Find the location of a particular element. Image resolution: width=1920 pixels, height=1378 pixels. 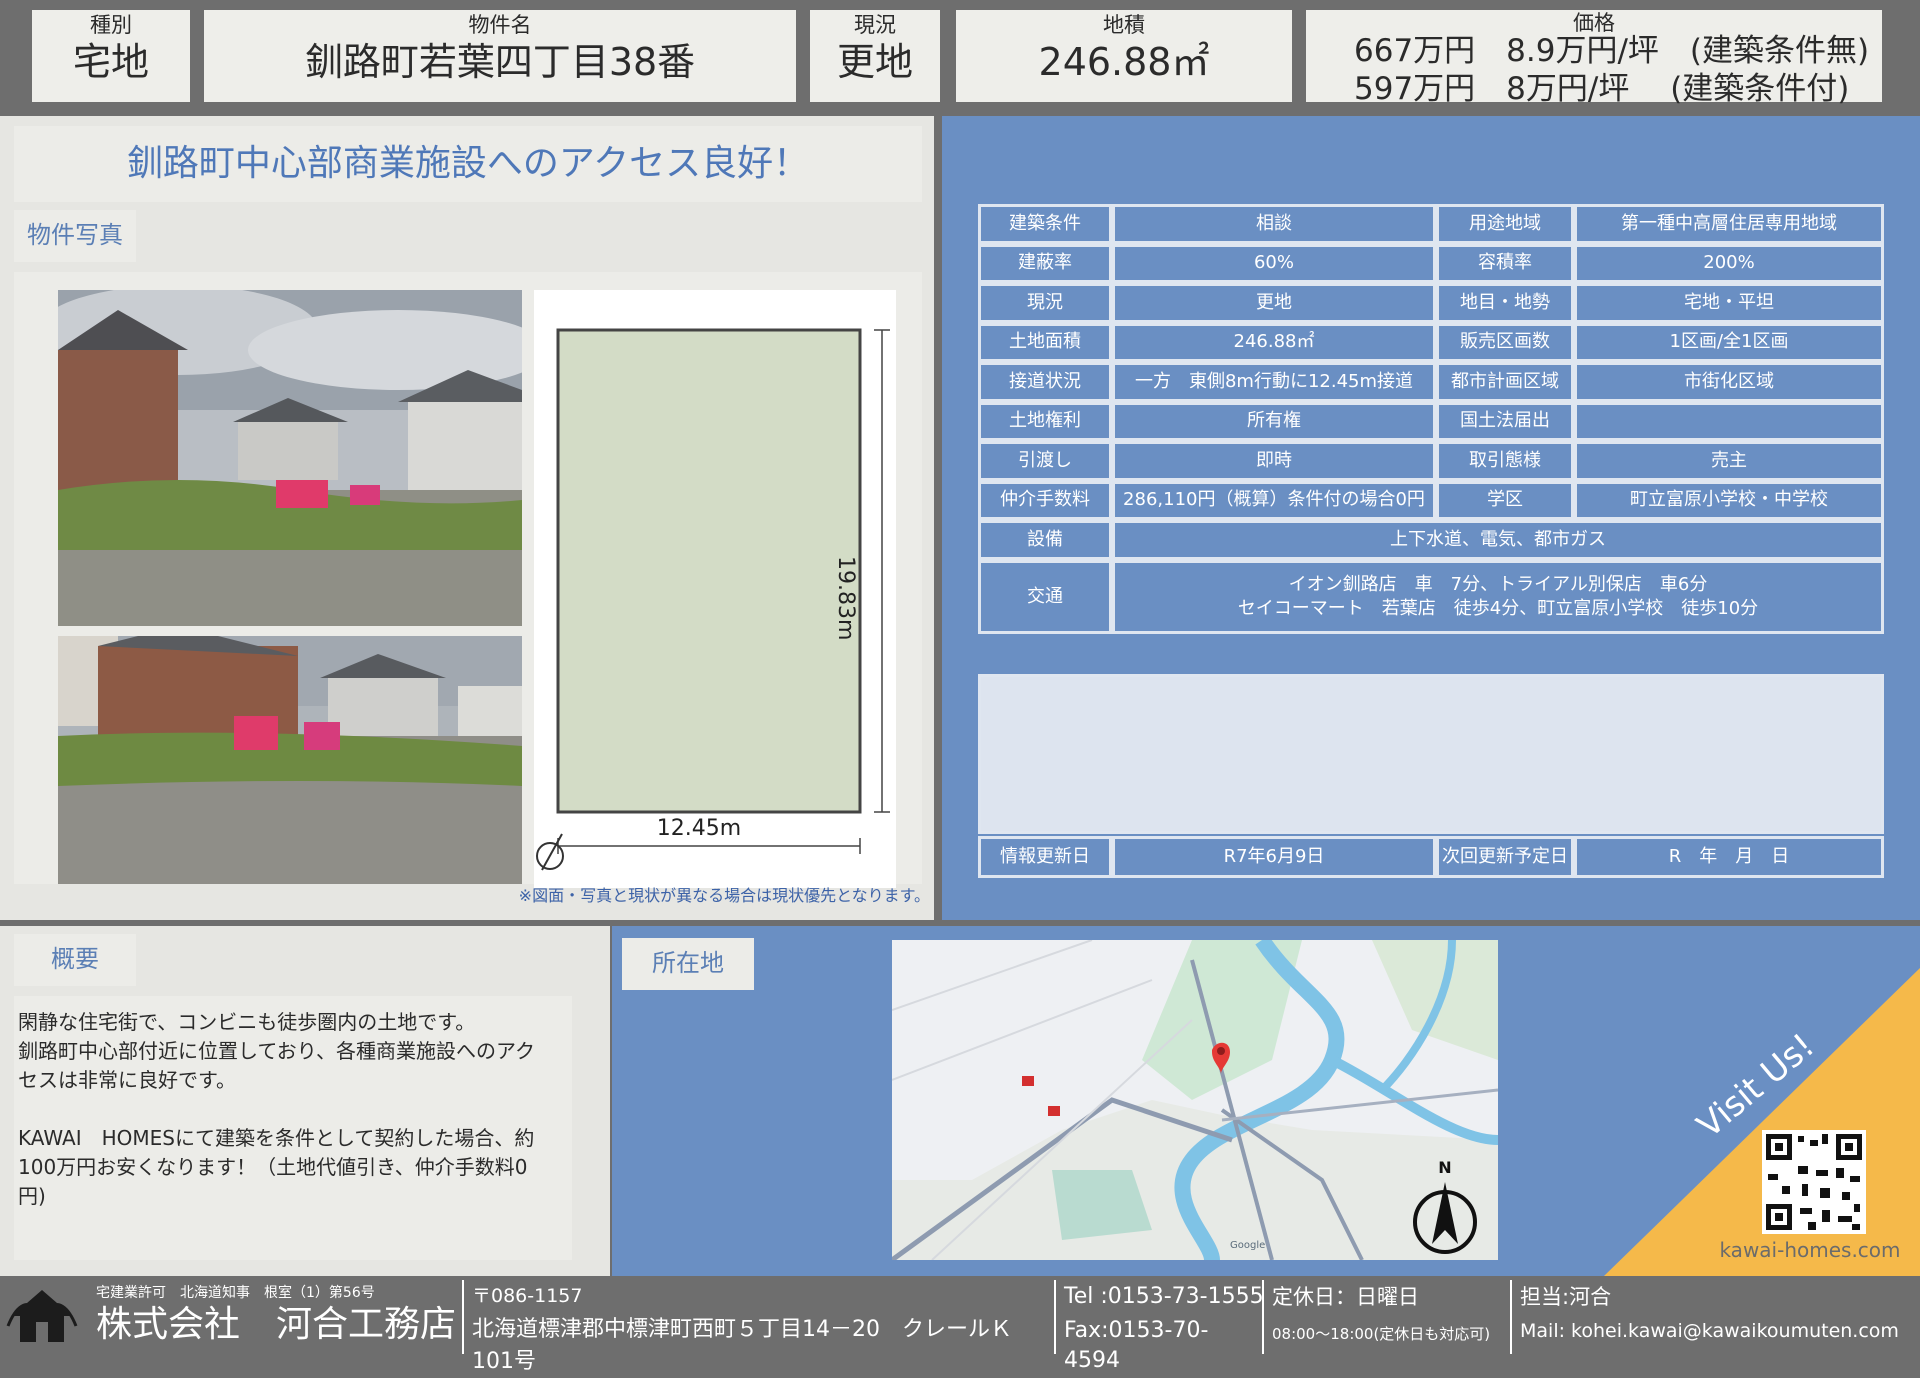

spec-row: 土地権利 所有権 国土法届出 is located at coordinates (1431, 421).